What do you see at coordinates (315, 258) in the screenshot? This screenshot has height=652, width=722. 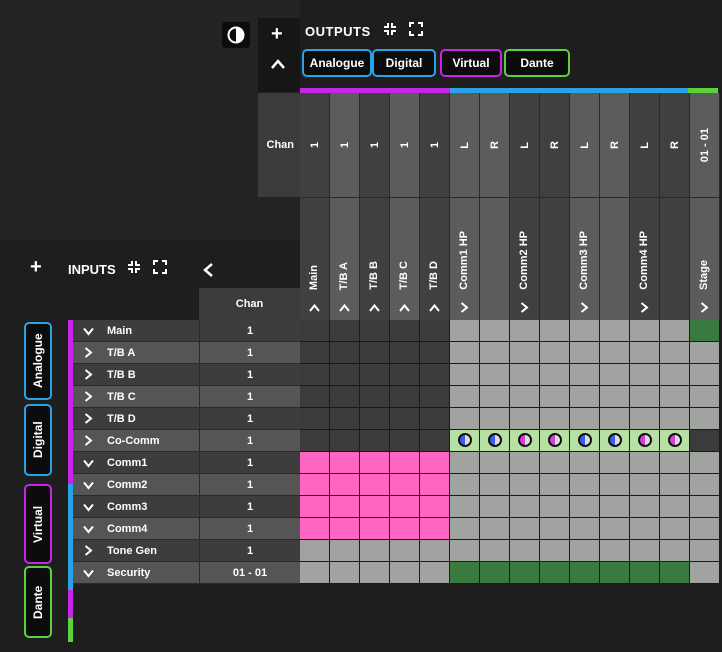 I see `output-col-header: Main` at bounding box center [315, 258].